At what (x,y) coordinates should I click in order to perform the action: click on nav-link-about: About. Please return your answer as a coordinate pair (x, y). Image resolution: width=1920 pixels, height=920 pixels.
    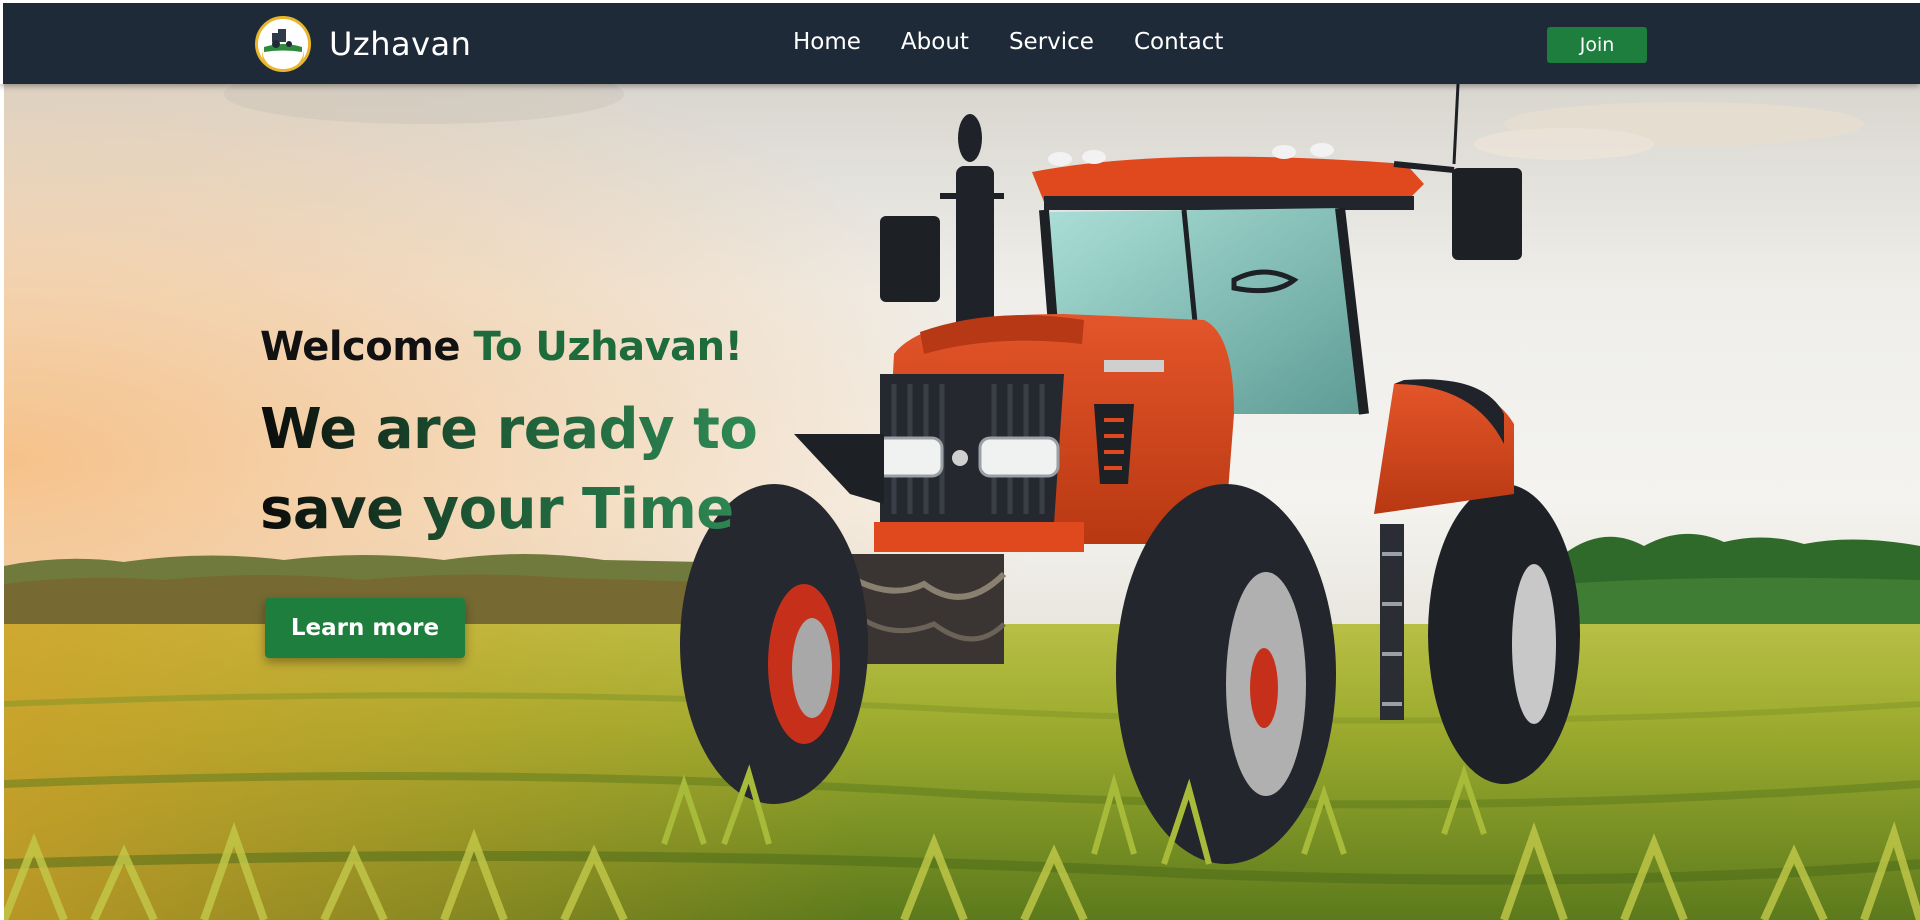
    Looking at the image, I should click on (935, 42).